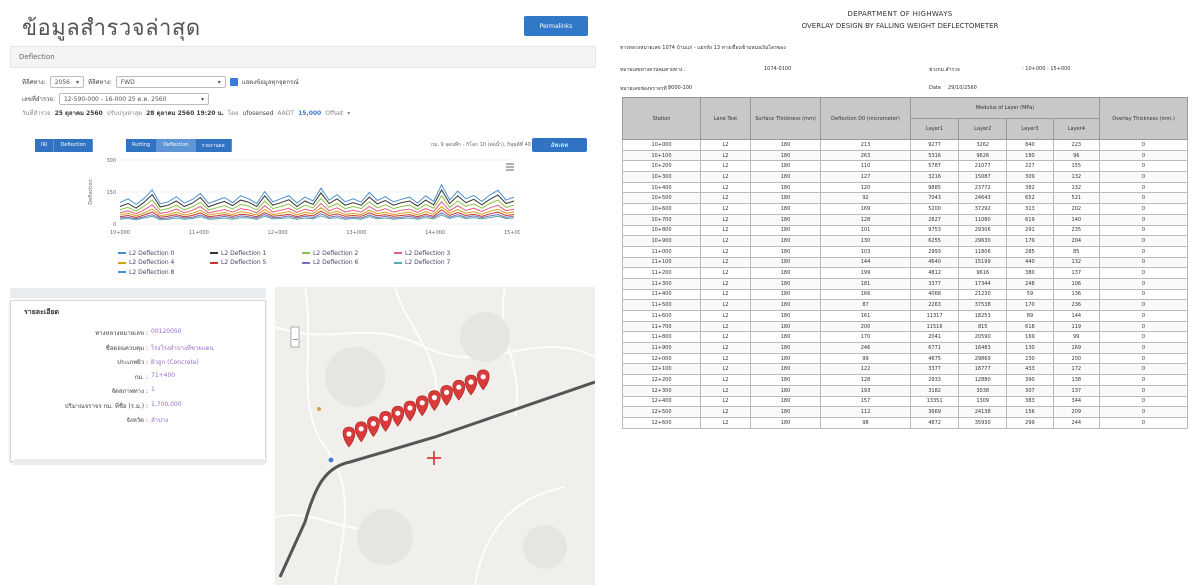 This screenshot has width=1192, height=585. I want to click on table-cell: 4640, so click(934, 262).